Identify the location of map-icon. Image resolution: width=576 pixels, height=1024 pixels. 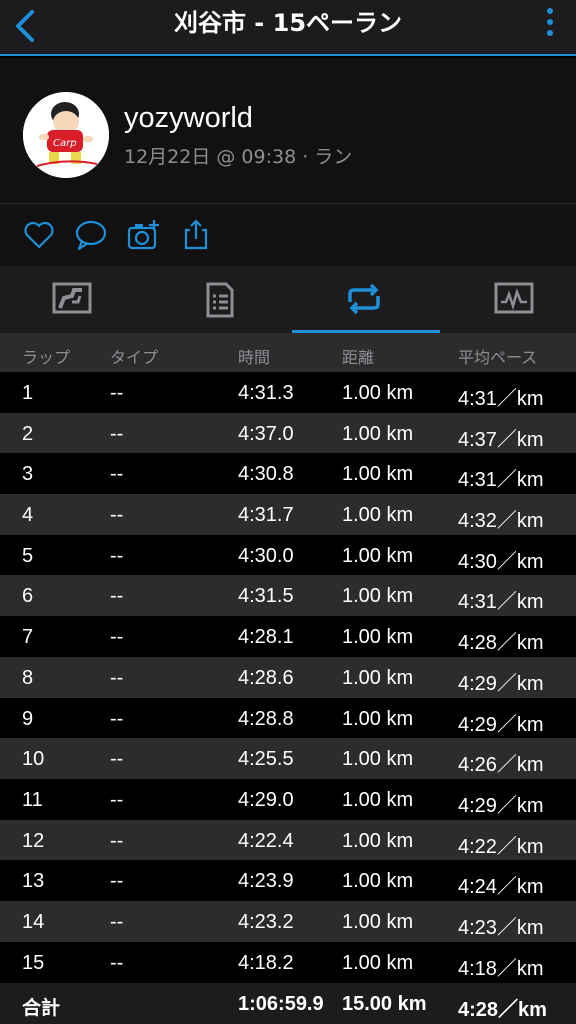
(72, 298).